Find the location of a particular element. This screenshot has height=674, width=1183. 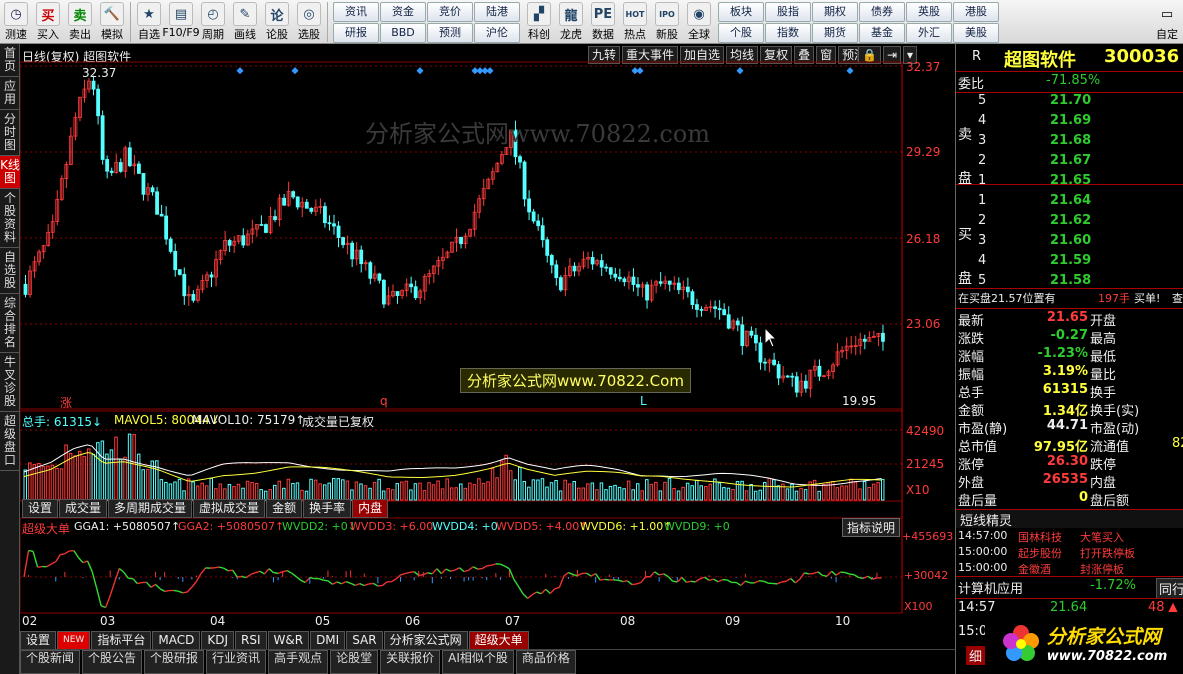

grid1-cell-4: 研报 is located at coordinates (356, 33).